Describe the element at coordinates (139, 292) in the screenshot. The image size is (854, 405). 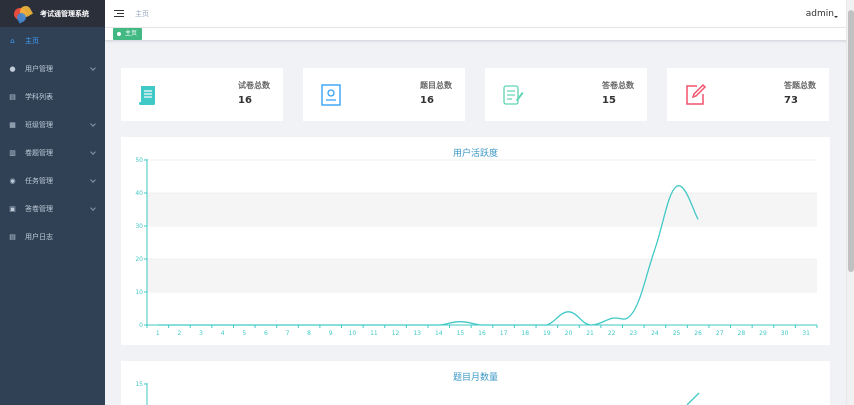
I see `y-tick-label: 10` at that location.